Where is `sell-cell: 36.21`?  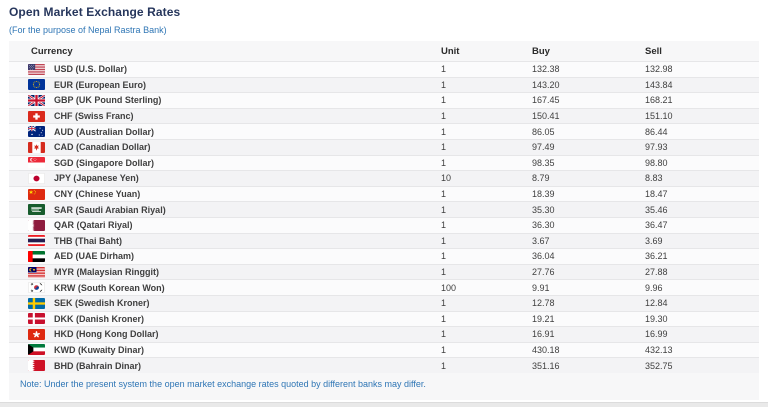 sell-cell: 36.21 is located at coordinates (656, 256).